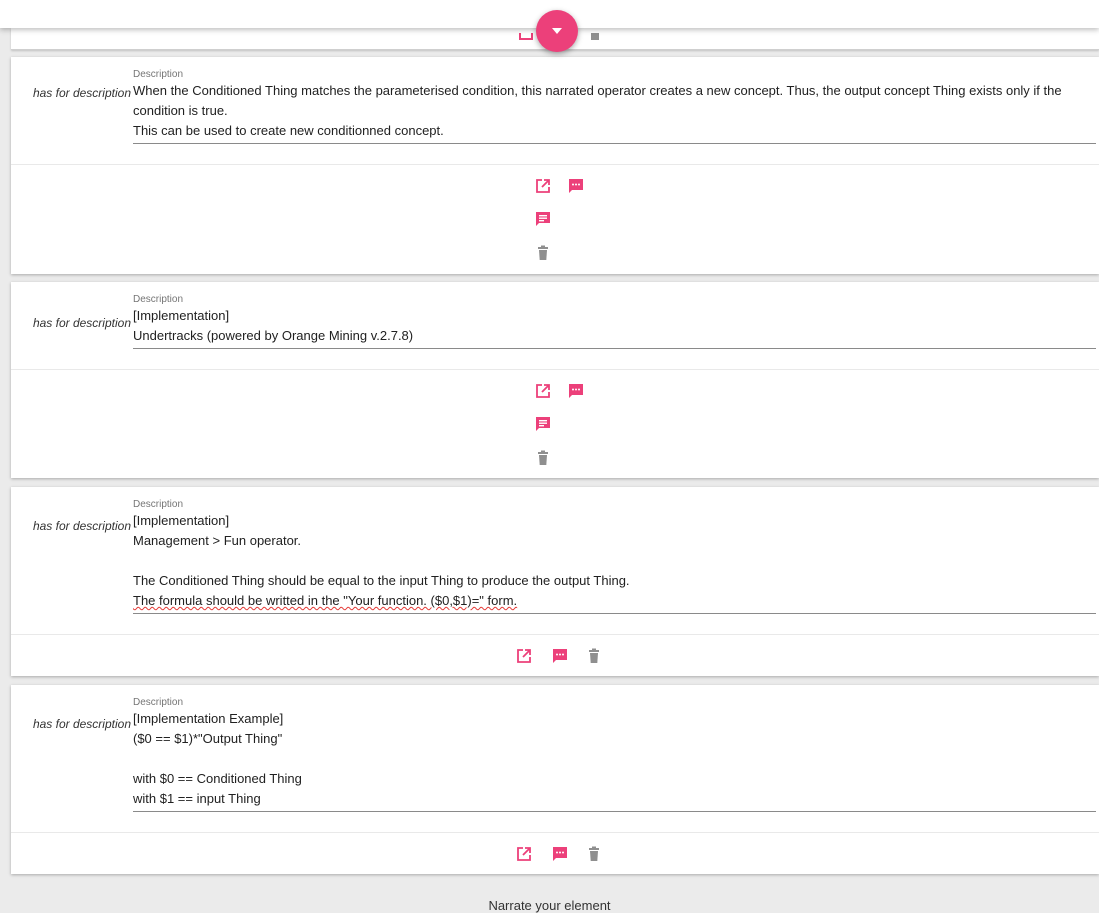 The height and width of the screenshot is (913, 1099). I want to click on caret-down-icon, so click(557, 31).